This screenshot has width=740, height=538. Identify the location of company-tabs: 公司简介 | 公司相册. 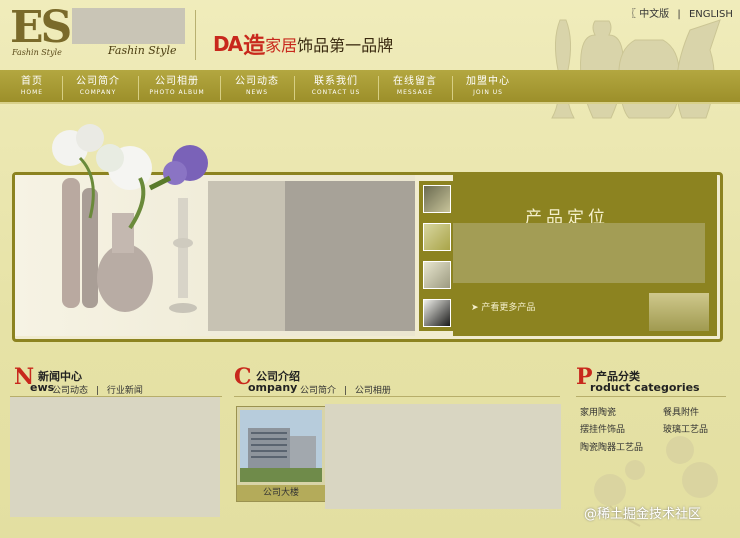
(345, 389).